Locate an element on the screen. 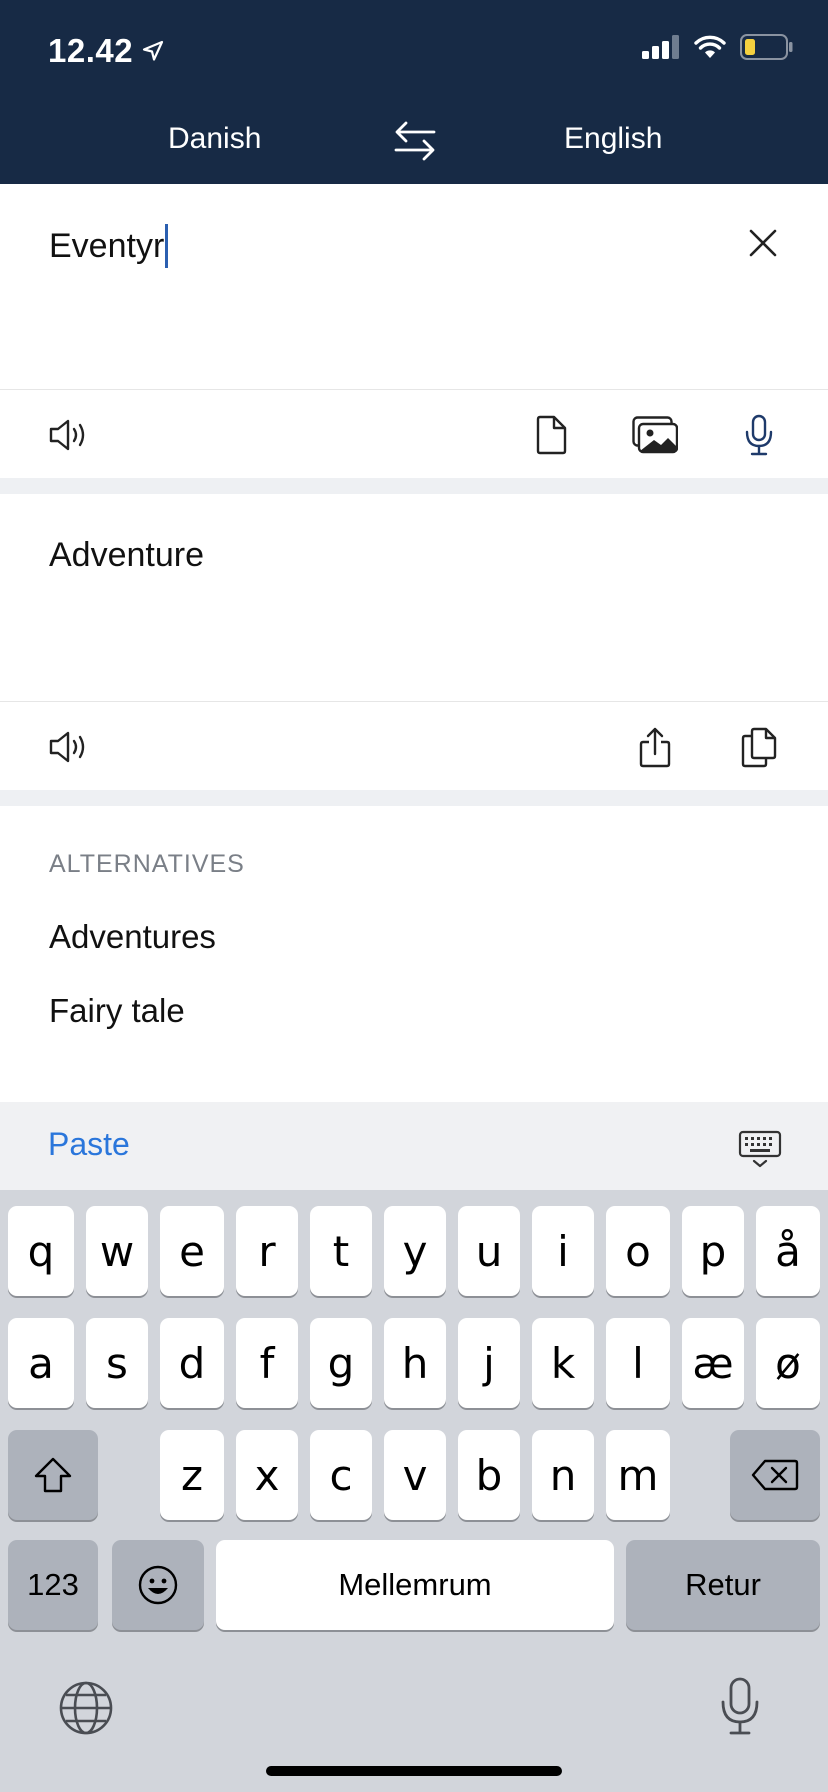 This screenshot has width=828, height=1792. status-time-label: 12.42 is located at coordinates (91, 50).